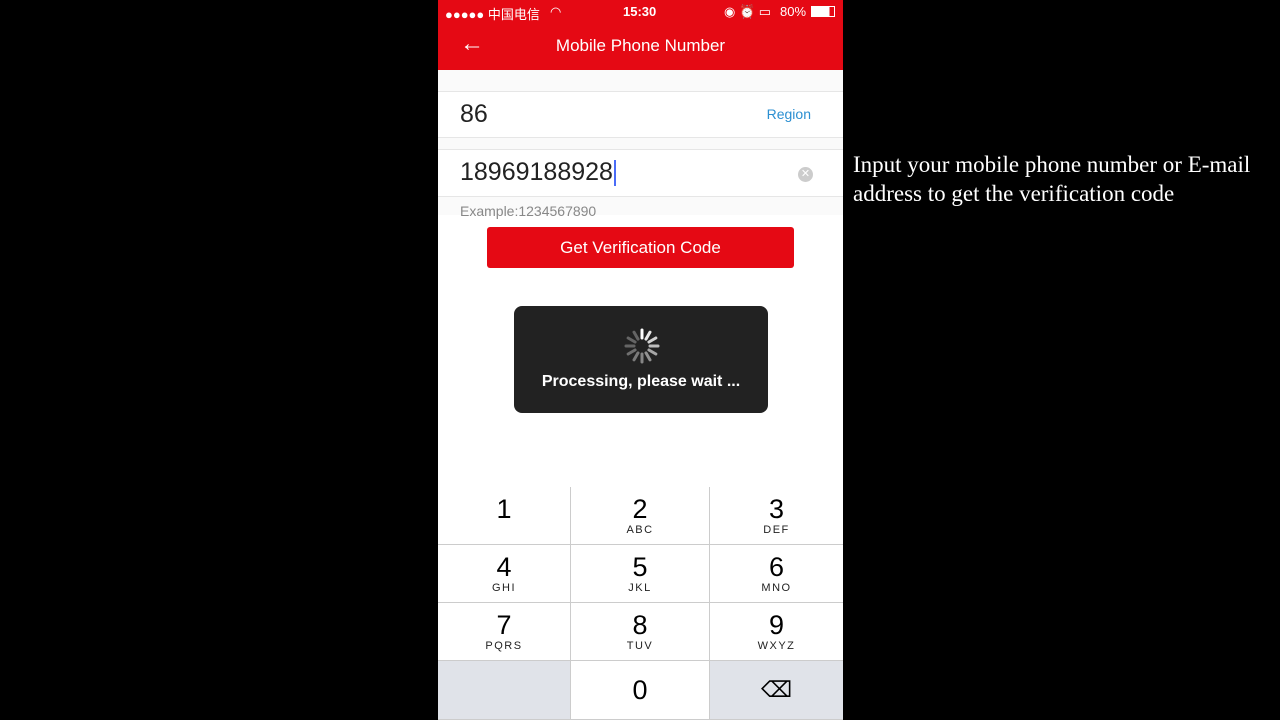 The image size is (1280, 720). I want to click on battery-level: 80%, so click(793, 11).